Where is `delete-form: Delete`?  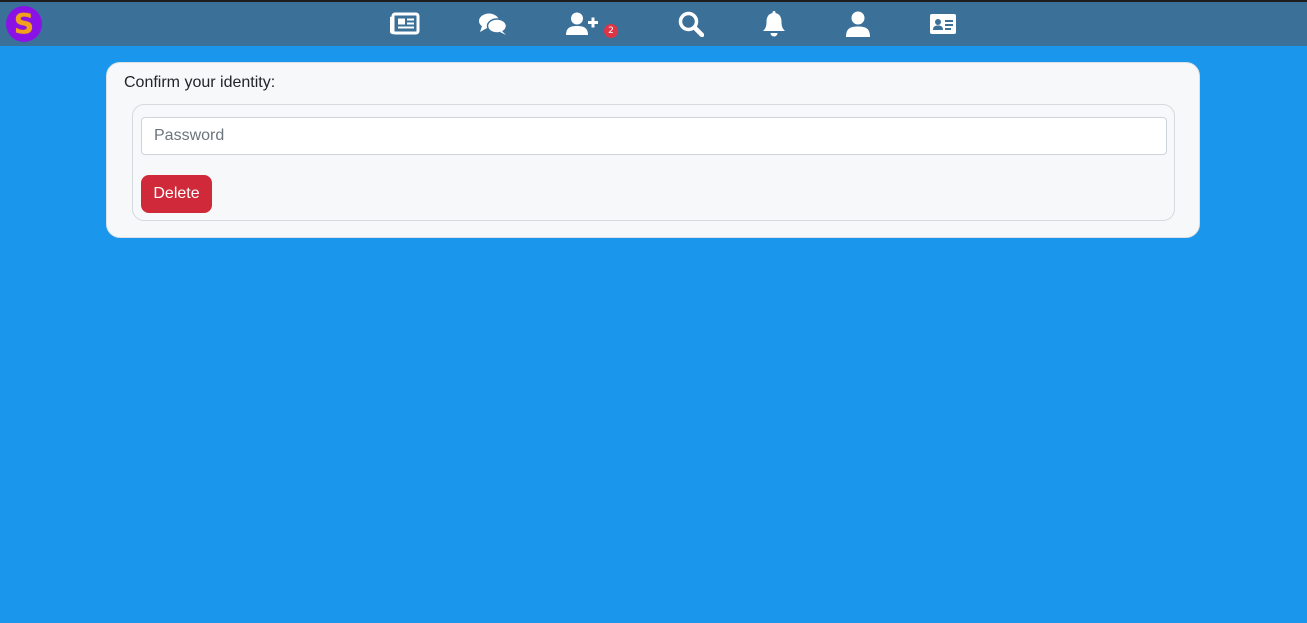
delete-form: Delete is located at coordinates (653, 162).